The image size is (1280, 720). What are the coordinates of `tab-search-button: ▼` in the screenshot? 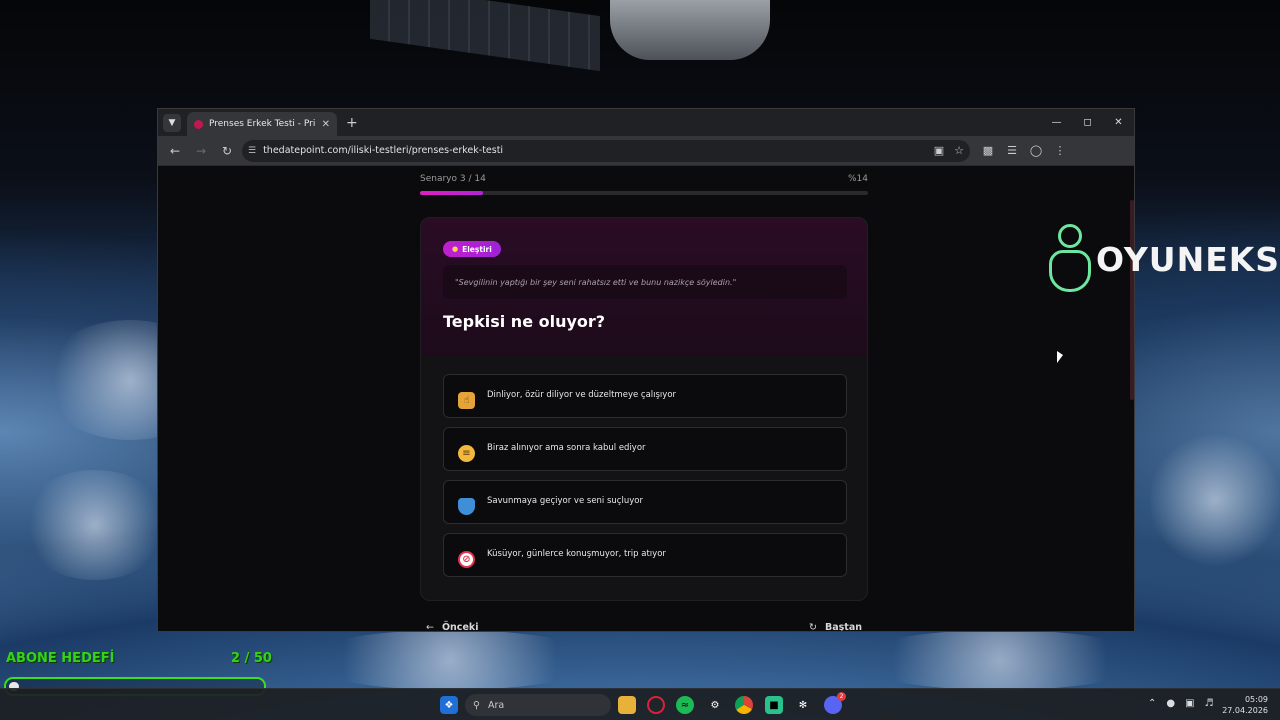 It's located at (172, 122).